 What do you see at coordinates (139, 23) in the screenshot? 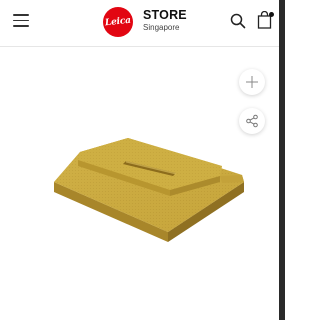
I see `site-header: Leica STORE Singapore` at bounding box center [139, 23].